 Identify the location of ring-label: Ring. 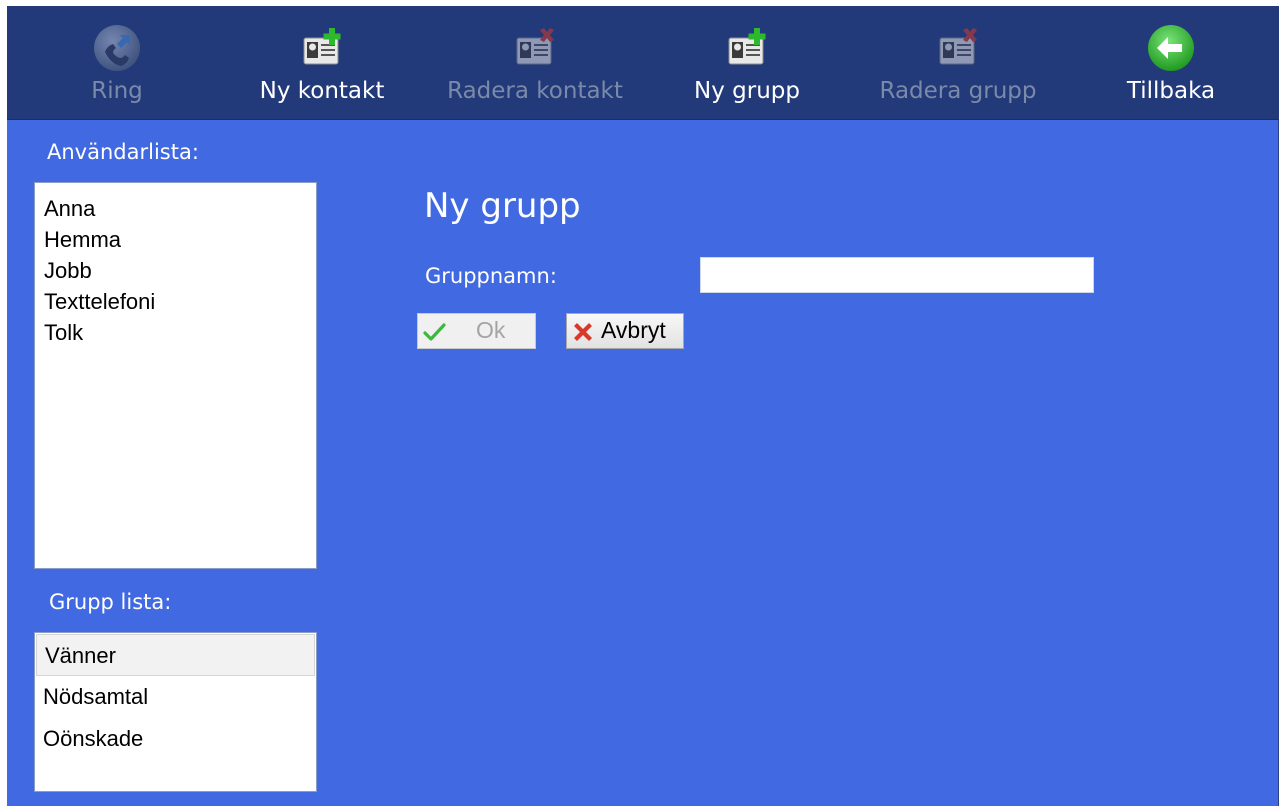
(117, 91).